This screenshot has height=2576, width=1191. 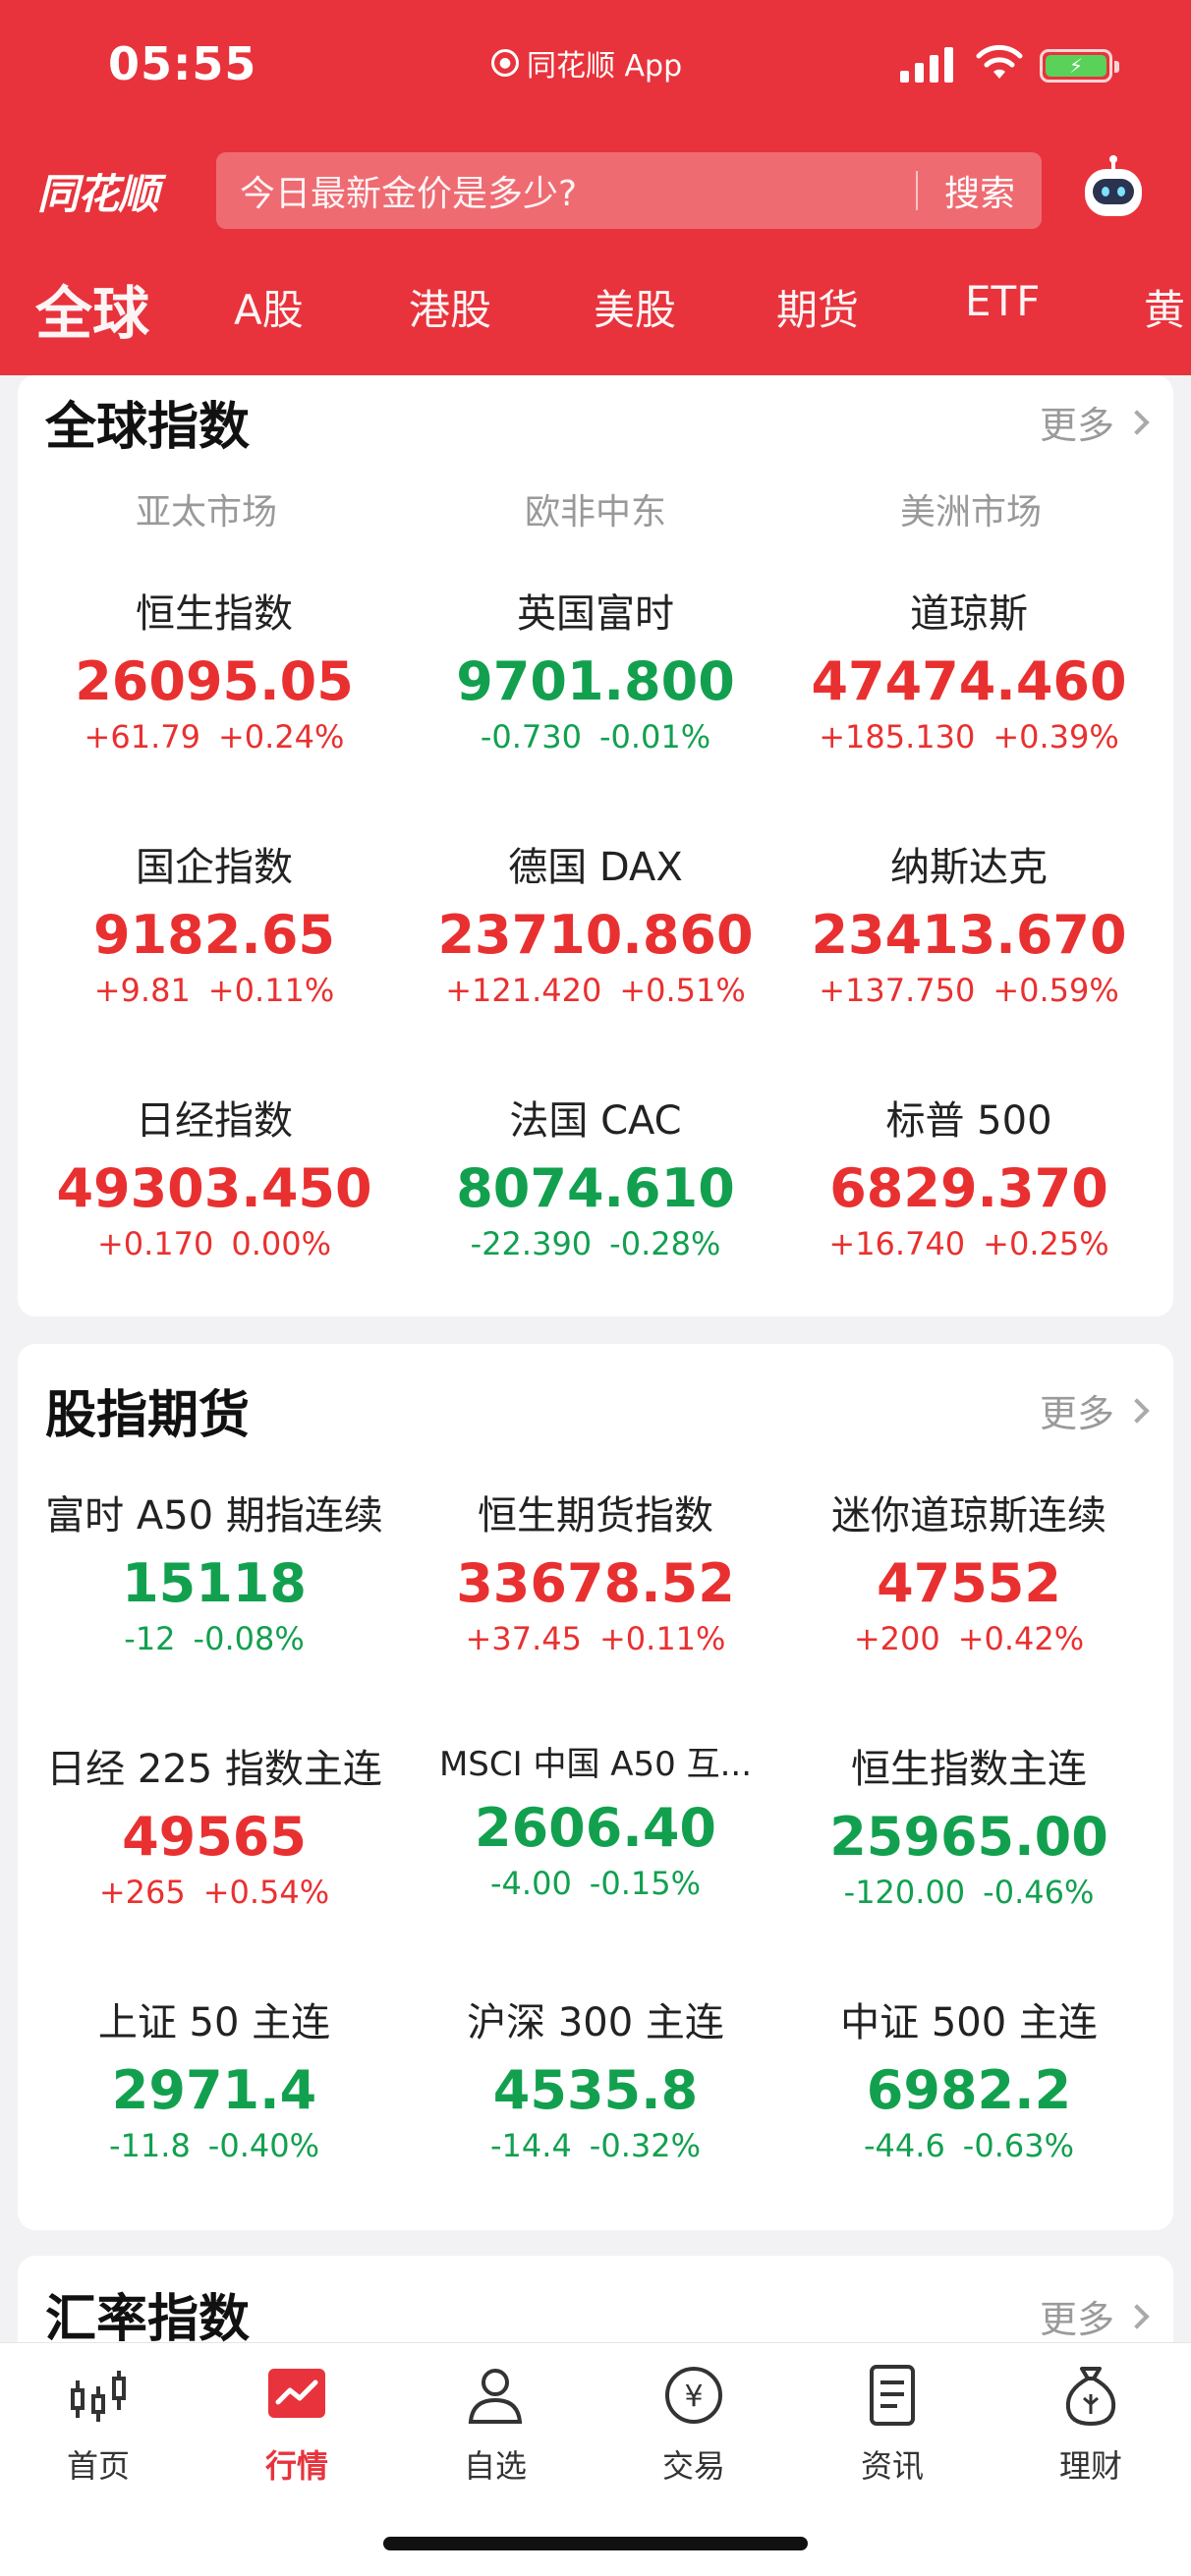 What do you see at coordinates (892, 2466) in the screenshot?
I see `nav-news-label: 资讯` at bounding box center [892, 2466].